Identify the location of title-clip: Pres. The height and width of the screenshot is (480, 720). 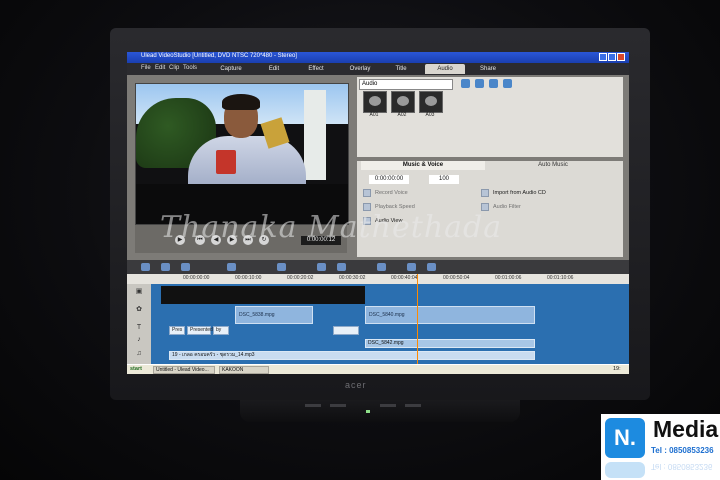
(177, 330).